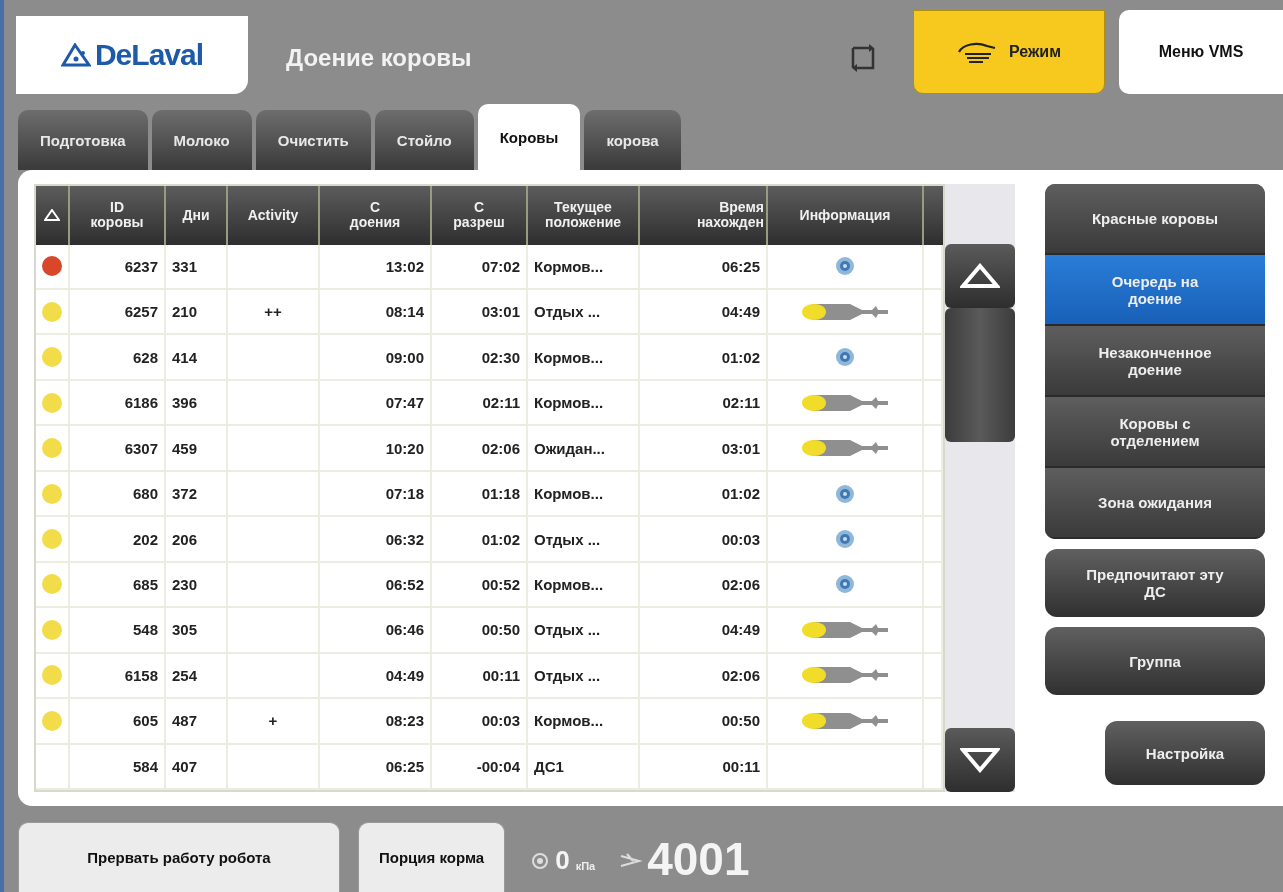 The width and height of the screenshot is (1283, 892). What do you see at coordinates (376, 215) in the screenshot?
I see `column-header: С доения` at bounding box center [376, 215].